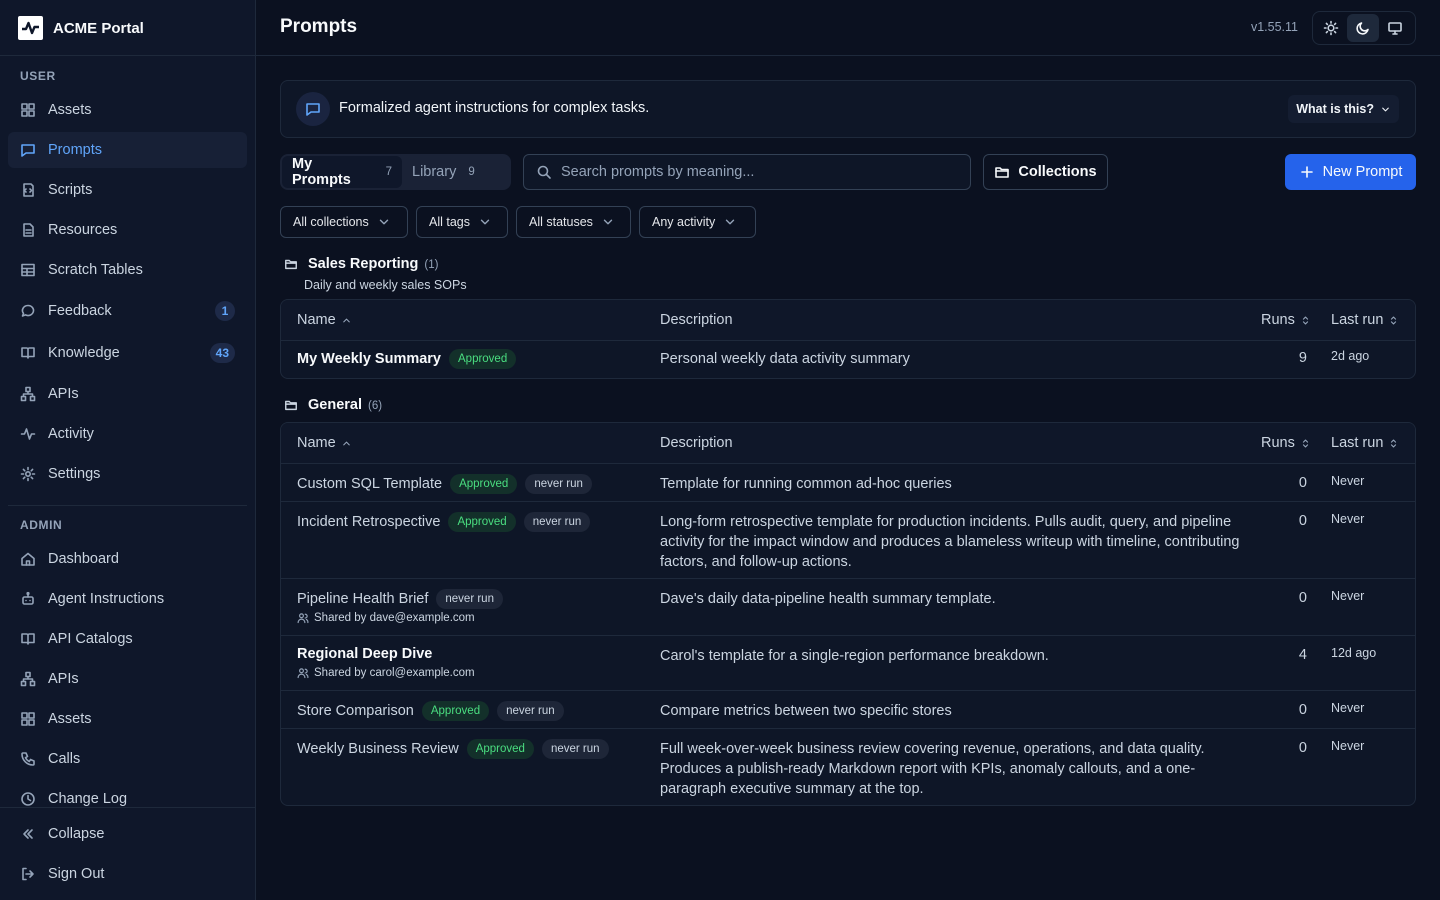 The width and height of the screenshot is (1440, 900). Describe the element at coordinates (364, 654) in the screenshot. I see `prompt-name: Regional Deep Dive` at that location.